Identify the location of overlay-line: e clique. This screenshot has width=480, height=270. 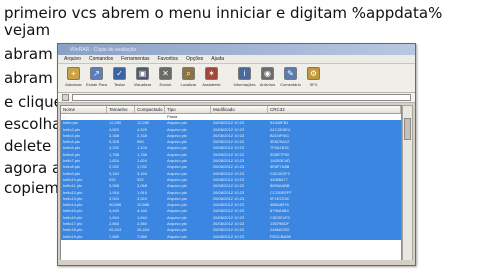
(33, 102).